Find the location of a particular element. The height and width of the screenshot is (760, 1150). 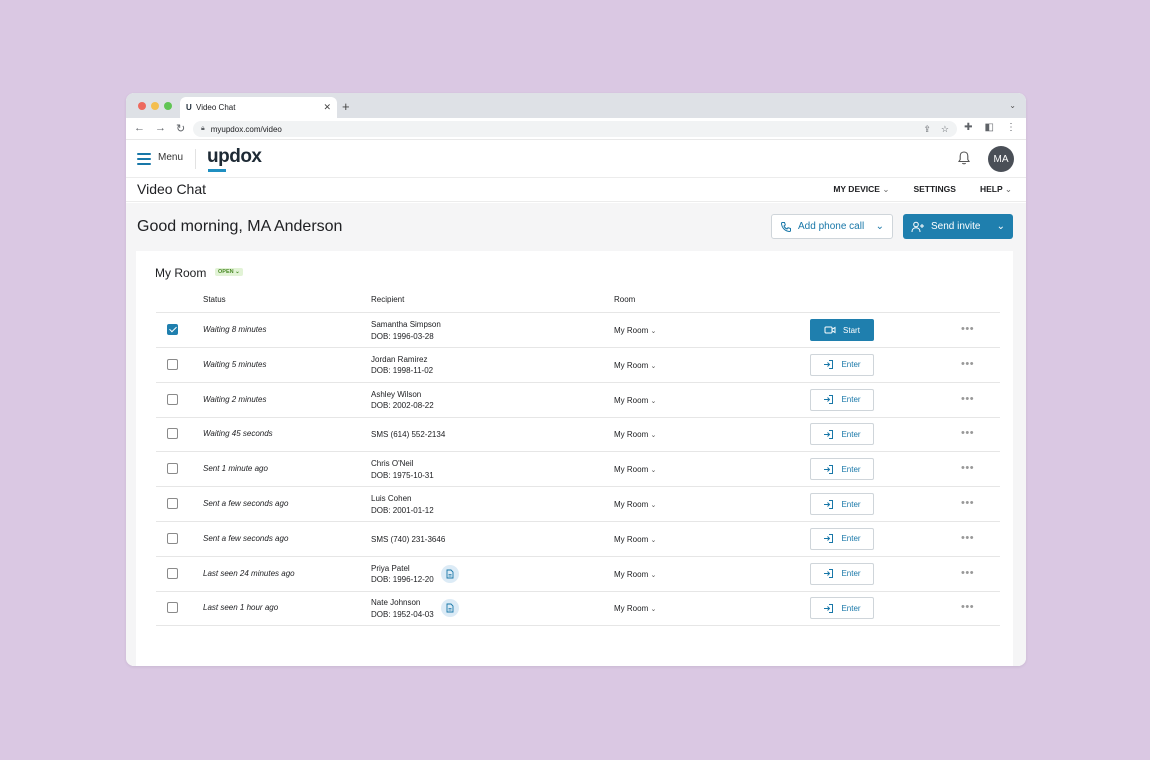

room-title: My Room is located at coordinates (181, 273).